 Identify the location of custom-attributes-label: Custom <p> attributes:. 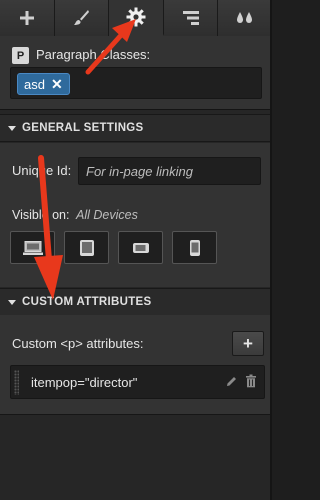
(78, 343).